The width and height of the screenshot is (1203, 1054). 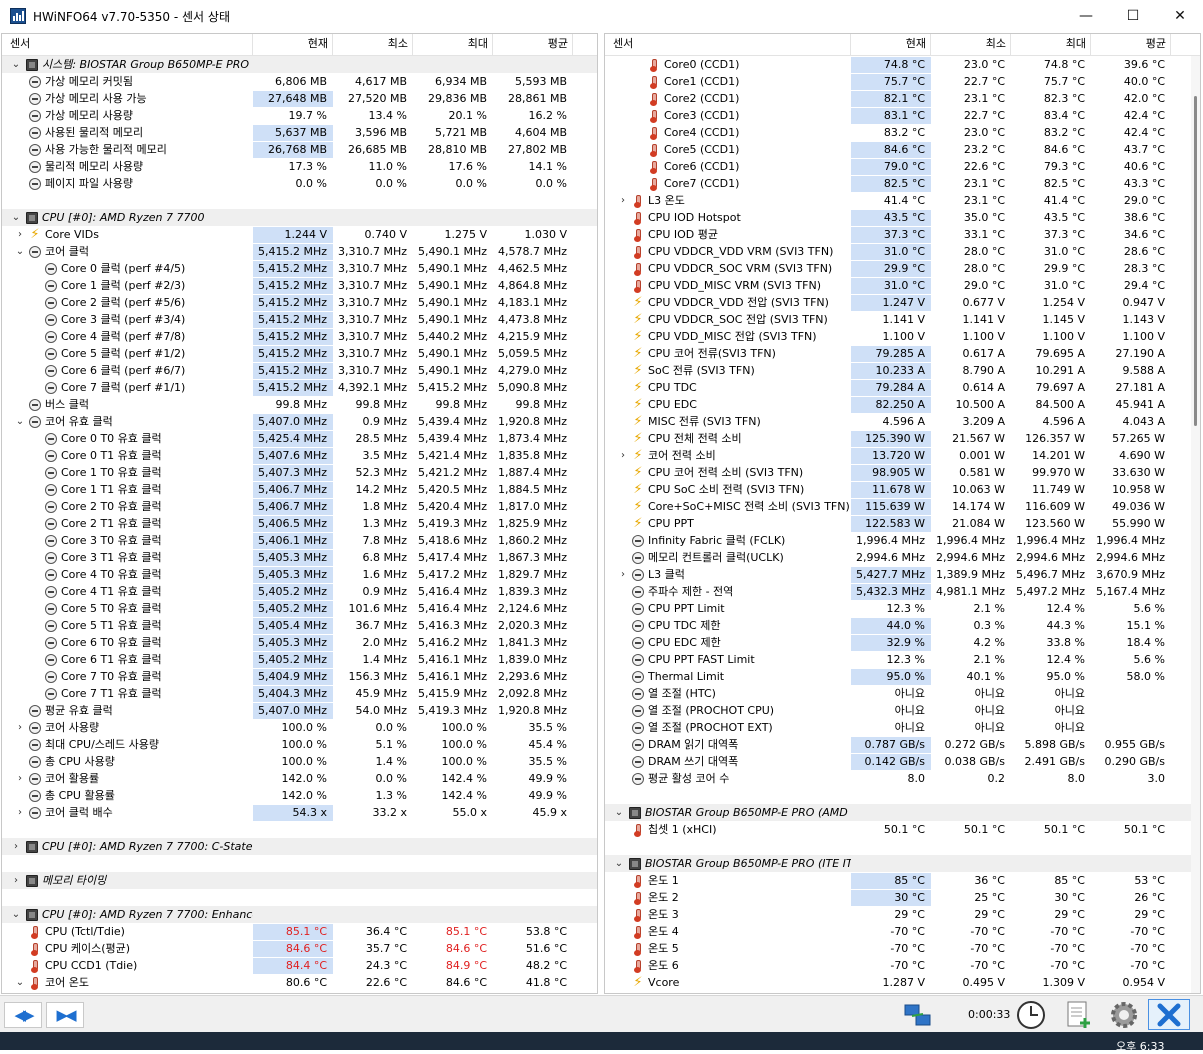 What do you see at coordinates (299, 404) in the screenshot?
I see `sensor-row-row: 버스 클럭 99.8 MHz 99.8 MHz 99.8 MHz 99.8 MHz` at bounding box center [299, 404].